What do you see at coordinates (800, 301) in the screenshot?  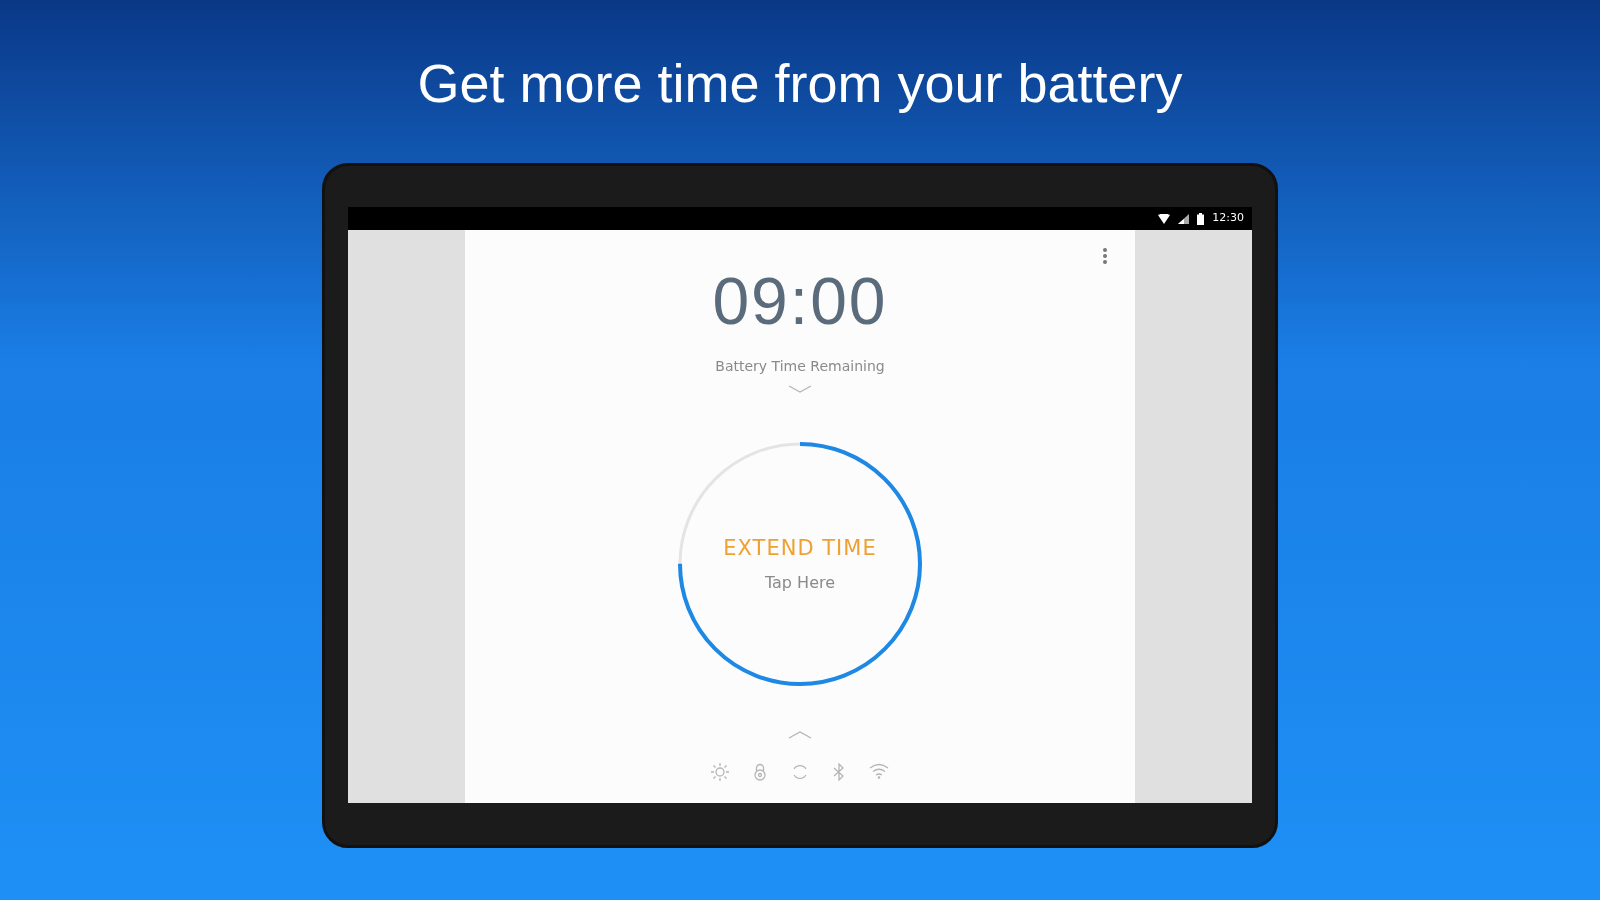 I see `remaining-time: 09:00` at bounding box center [800, 301].